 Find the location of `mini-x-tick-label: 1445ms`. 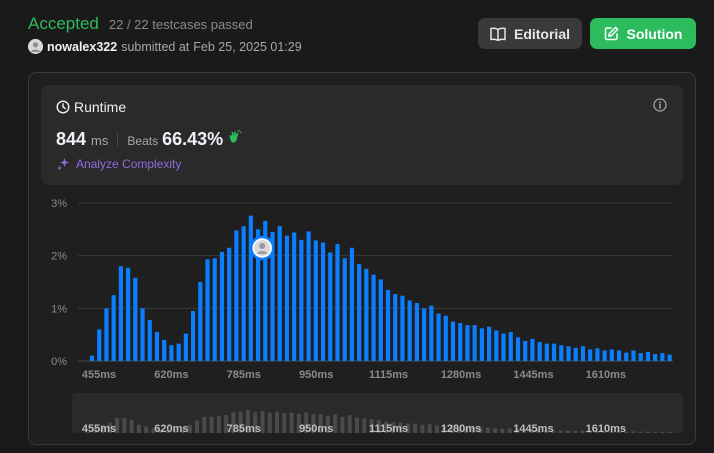

mini-x-tick-label: 1445ms is located at coordinates (533, 429).